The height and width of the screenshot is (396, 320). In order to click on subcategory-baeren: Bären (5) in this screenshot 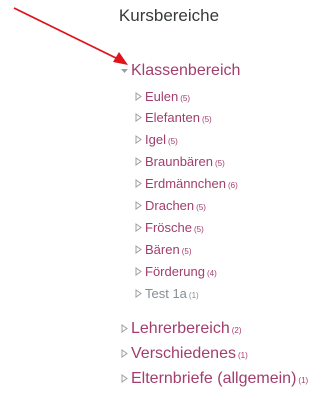, I will do `click(162, 249)`.